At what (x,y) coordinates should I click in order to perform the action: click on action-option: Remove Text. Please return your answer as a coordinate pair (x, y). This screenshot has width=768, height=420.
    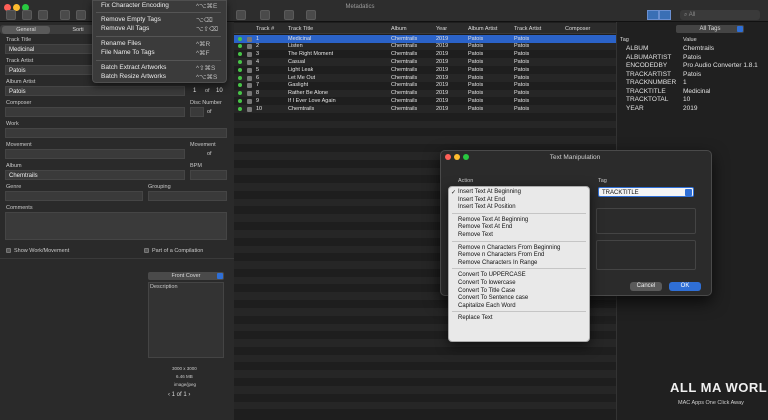
    Looking at the image, I should click on (475, 235).